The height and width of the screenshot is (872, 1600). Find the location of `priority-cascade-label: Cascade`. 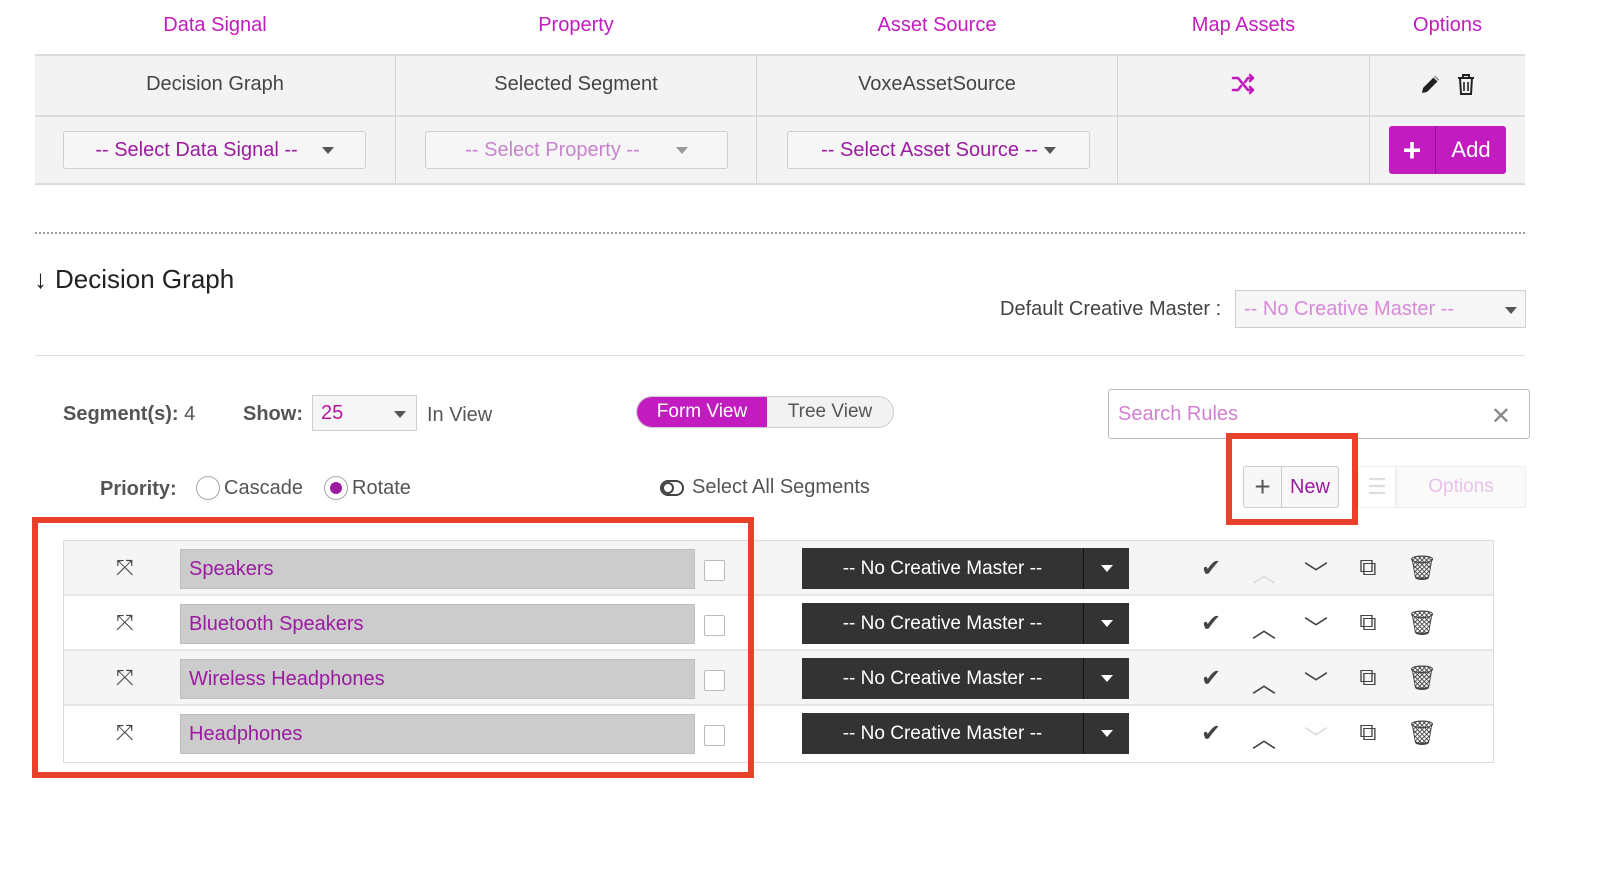

priority-cascade-label: Cascade is located at coordinates (263, 487).